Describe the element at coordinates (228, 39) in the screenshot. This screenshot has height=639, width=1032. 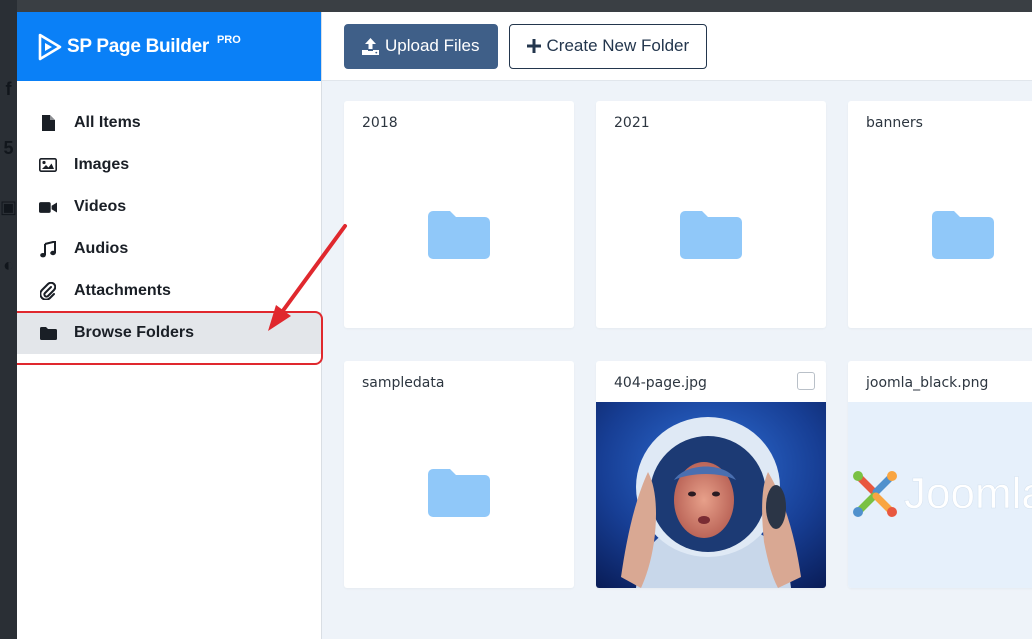
I see `brand-pro-badge: PRO` at that location.